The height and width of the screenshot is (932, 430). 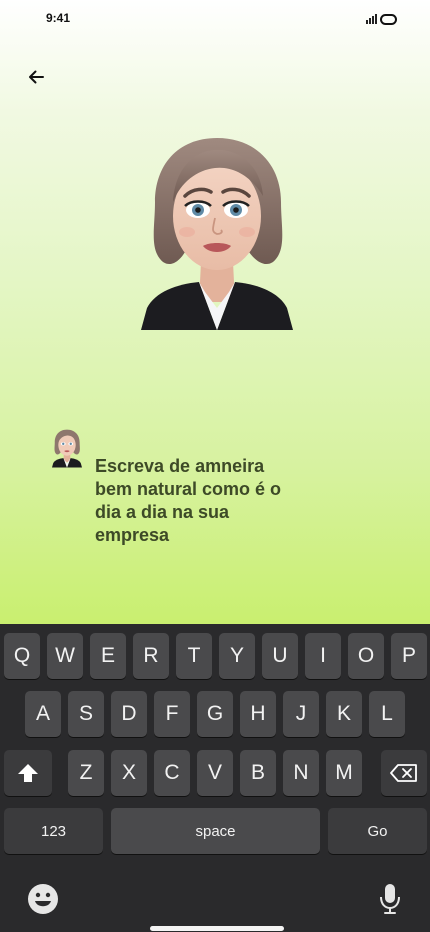 What do you see at coordinates (215, 20) in the screenshot?
I see `status-bar: 9:41` at bounding box center [215, 20].